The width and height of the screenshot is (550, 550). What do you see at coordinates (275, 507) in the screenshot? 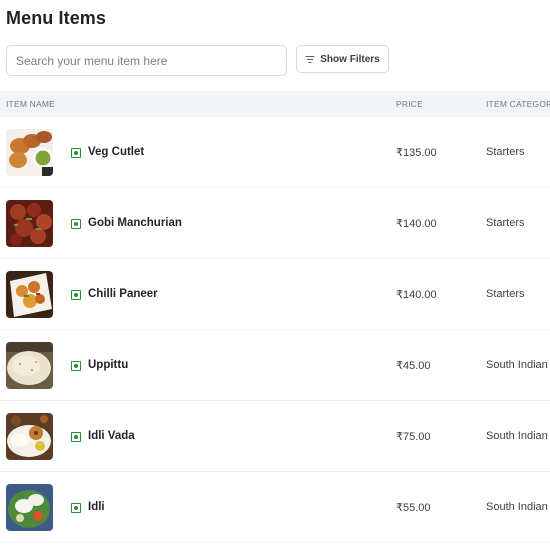
I see `table-row: Idli ₹55.00 South Indian` at bounding box center [275, 507].